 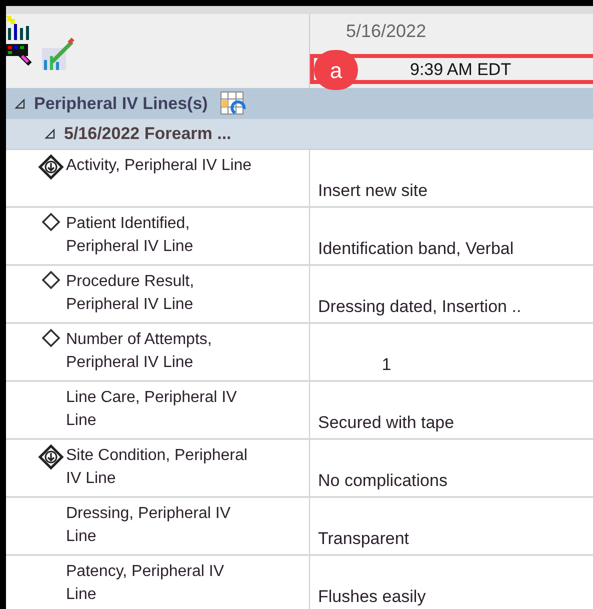 I want to click on row-label: Site Condition, Peripheral IV Line, so click(x=157, y=467).